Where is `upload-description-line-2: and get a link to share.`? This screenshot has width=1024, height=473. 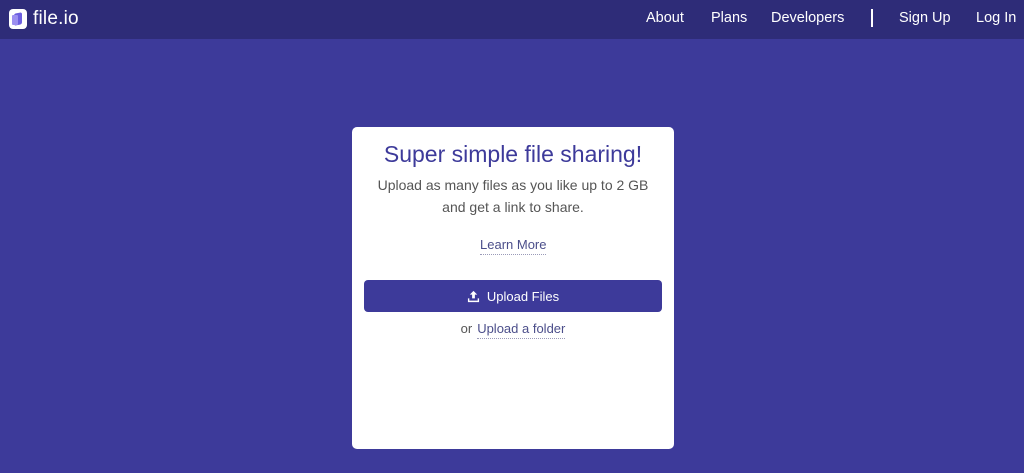
upload-description-line-2: and get a link to share. is located at coordinates (513, 207).